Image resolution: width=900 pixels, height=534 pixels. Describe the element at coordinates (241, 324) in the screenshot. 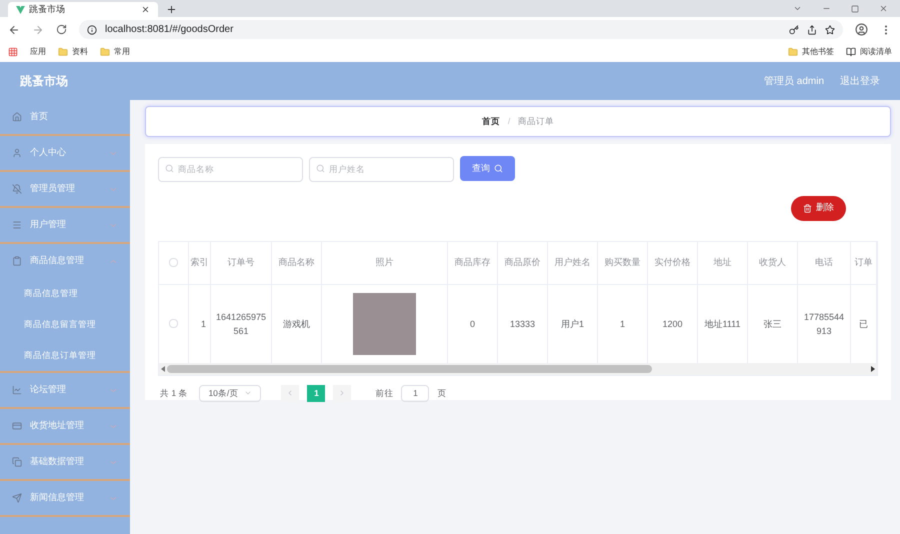

I see `table-cell-text: 1641265975561` at that location.